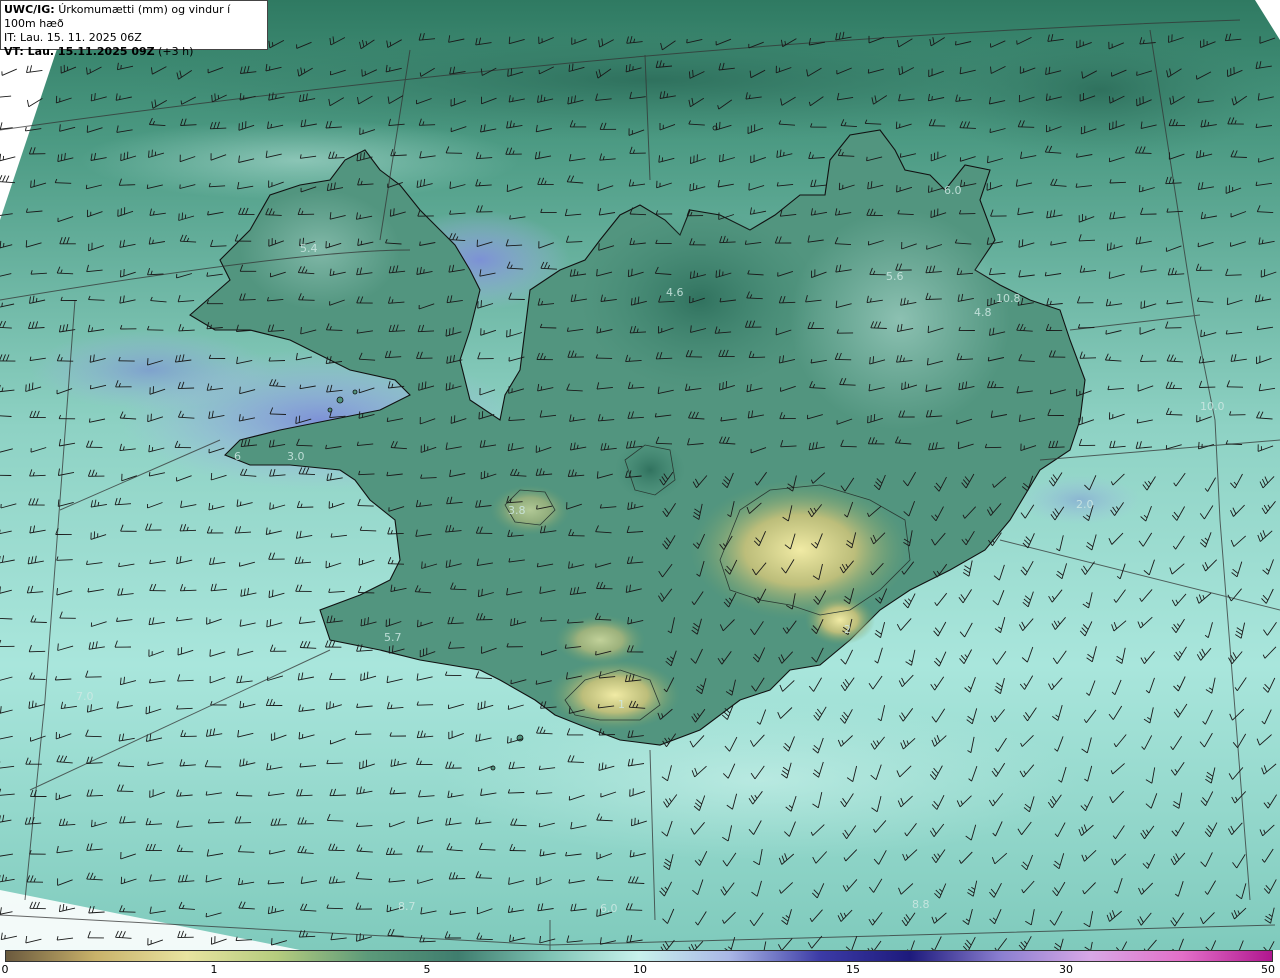 The image size is (1280, 978). Describe the element at coordinates (176, 51) in the screenshot. I see `forecast-offset: (+3 h)` at that location.